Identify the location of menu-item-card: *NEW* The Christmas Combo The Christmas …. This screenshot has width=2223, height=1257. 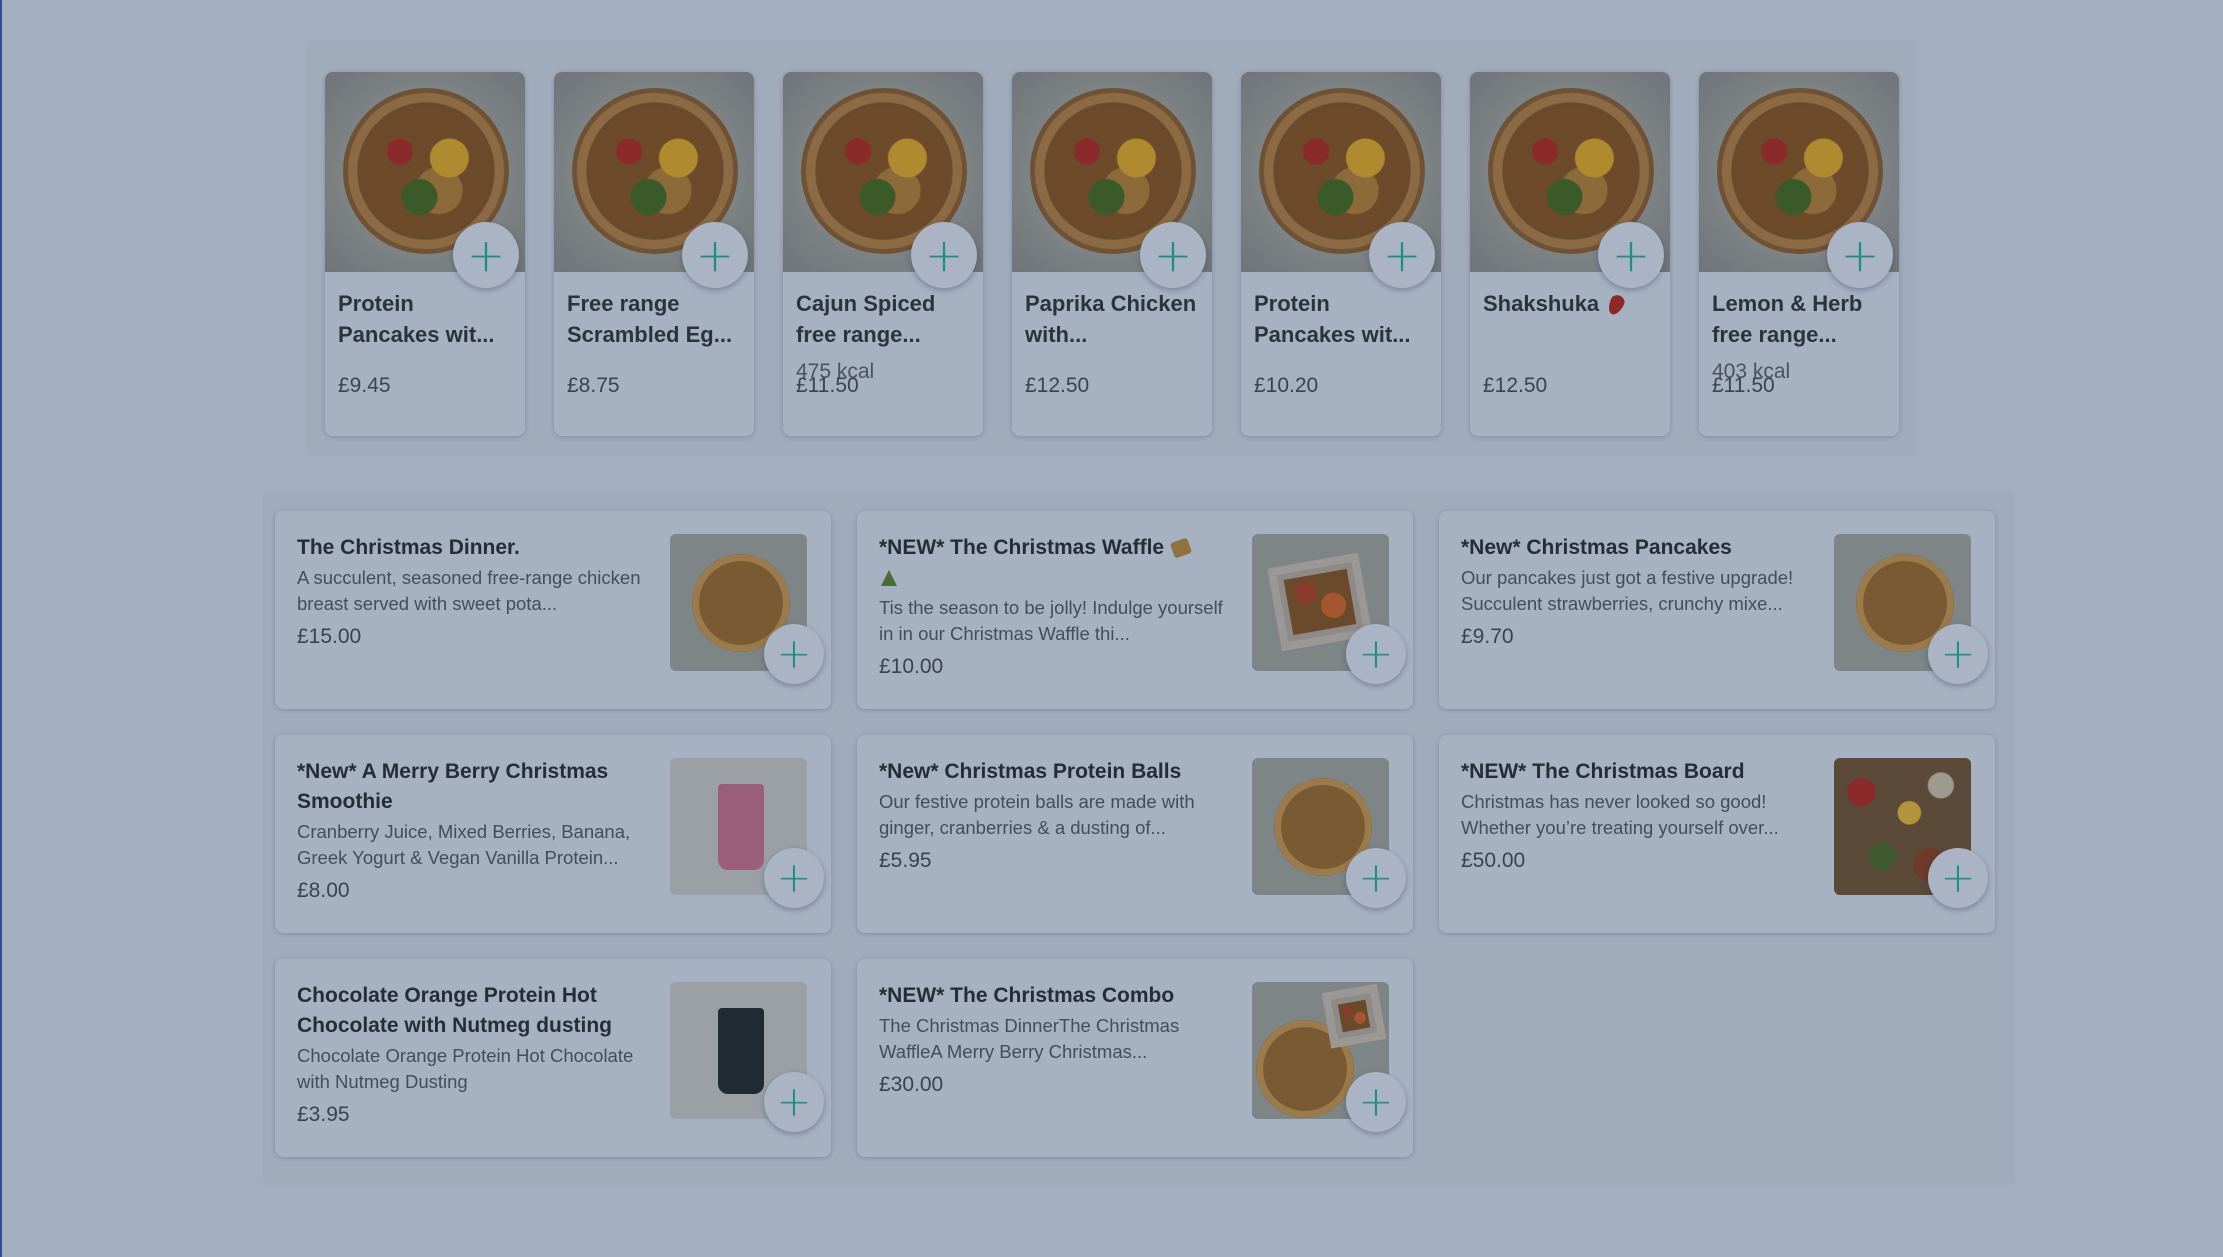
(1135, 1058).